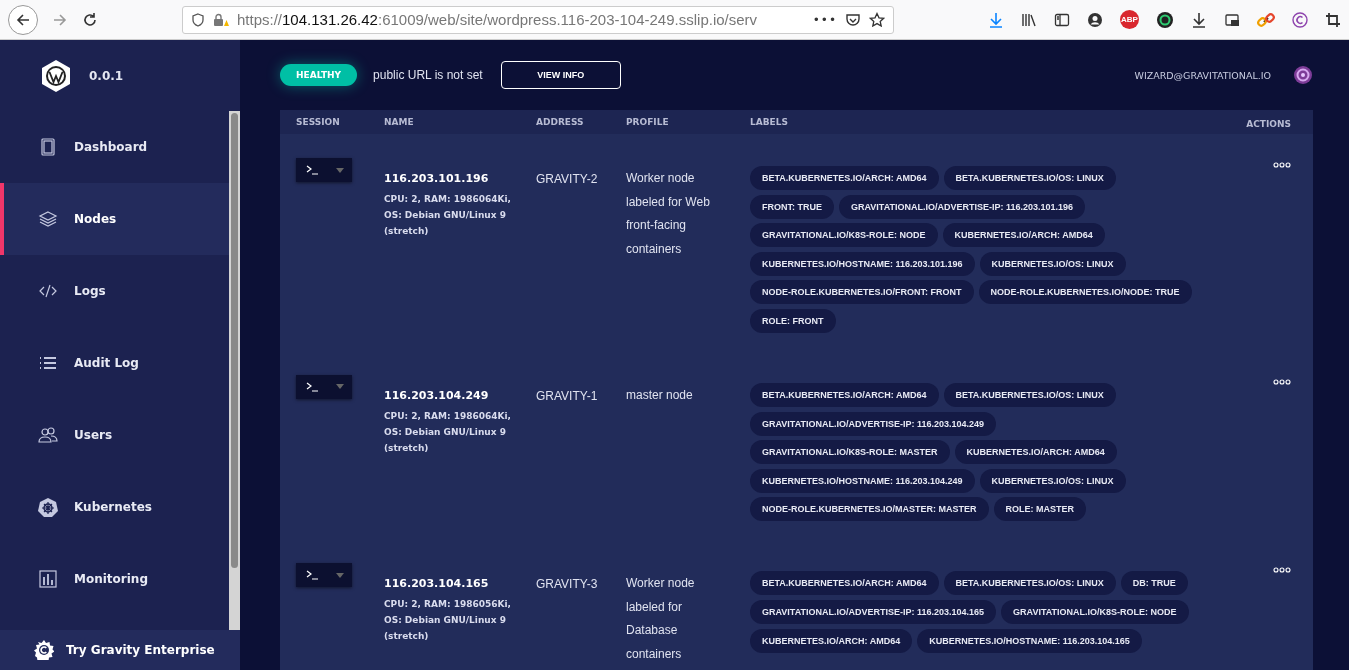  I want to click on nav-item: Kubernetes, so click(114, 507).